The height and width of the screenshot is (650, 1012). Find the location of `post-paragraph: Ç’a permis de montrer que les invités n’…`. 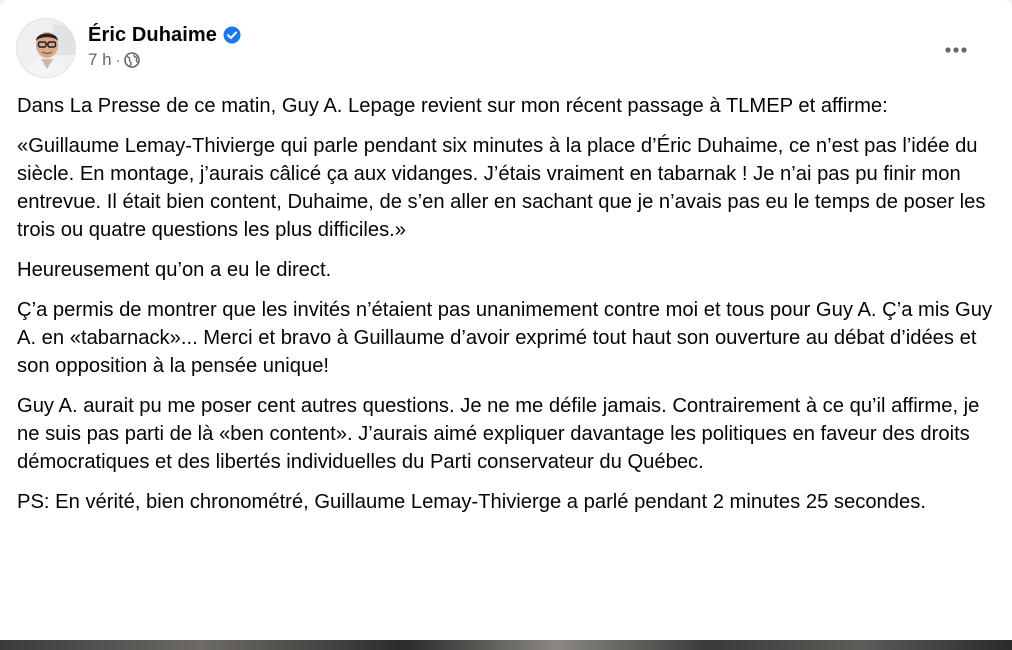

post-paragraph: Ç’a permis de montrer que les invités n’… is located at coordinates (505, 338).